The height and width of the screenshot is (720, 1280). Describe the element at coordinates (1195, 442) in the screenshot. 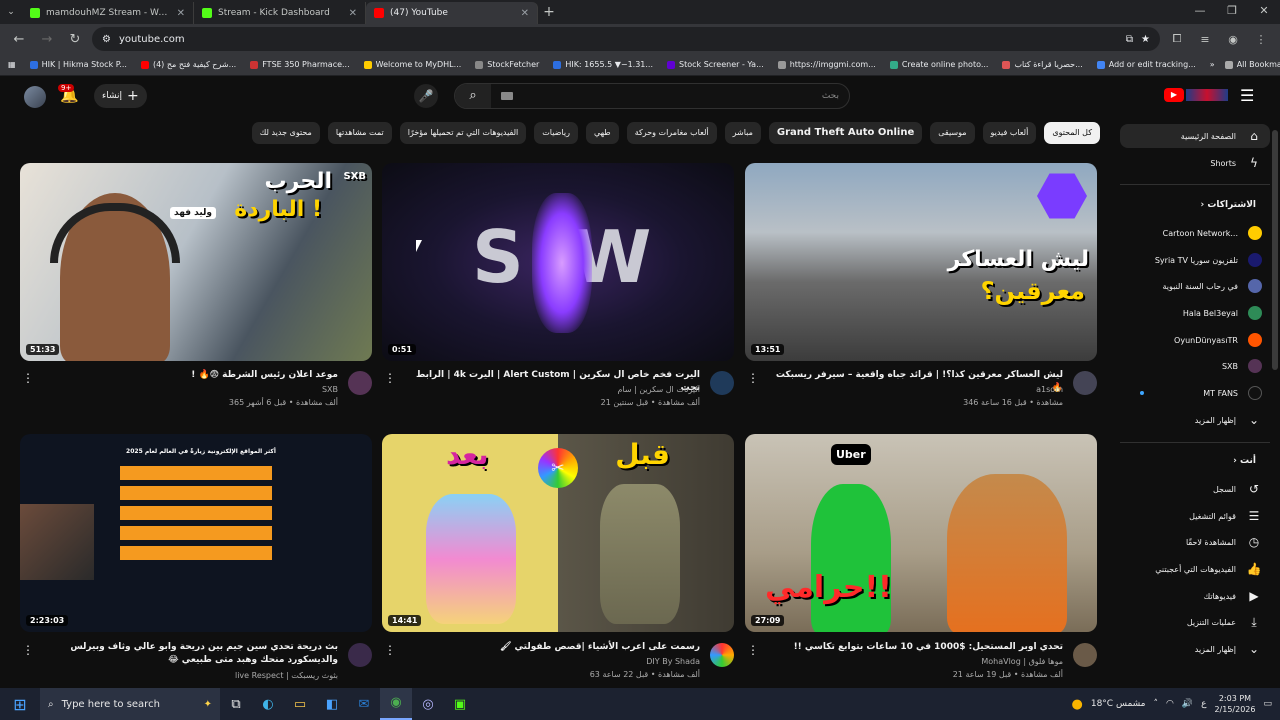

I see `sidebar-divider` at that location.